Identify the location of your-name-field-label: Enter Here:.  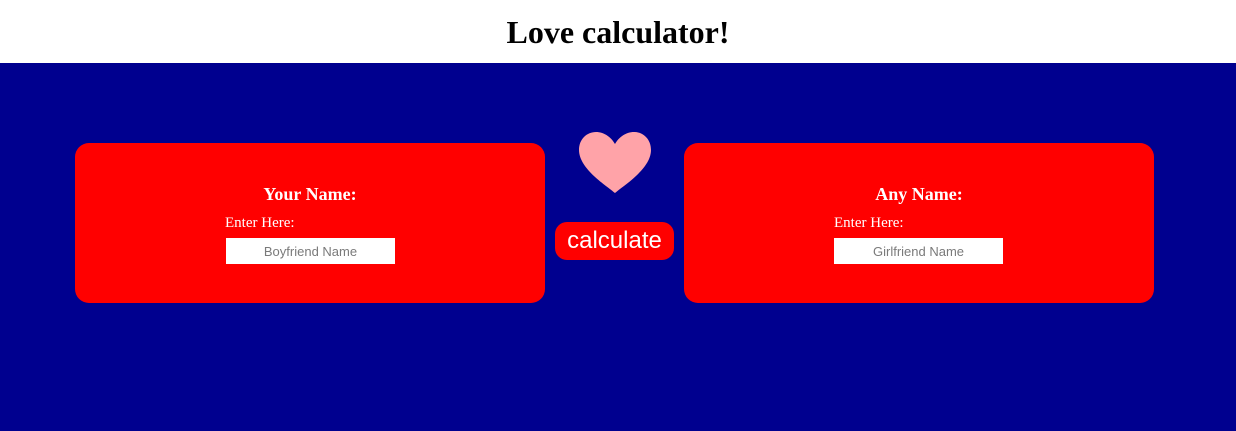
(260, 223).